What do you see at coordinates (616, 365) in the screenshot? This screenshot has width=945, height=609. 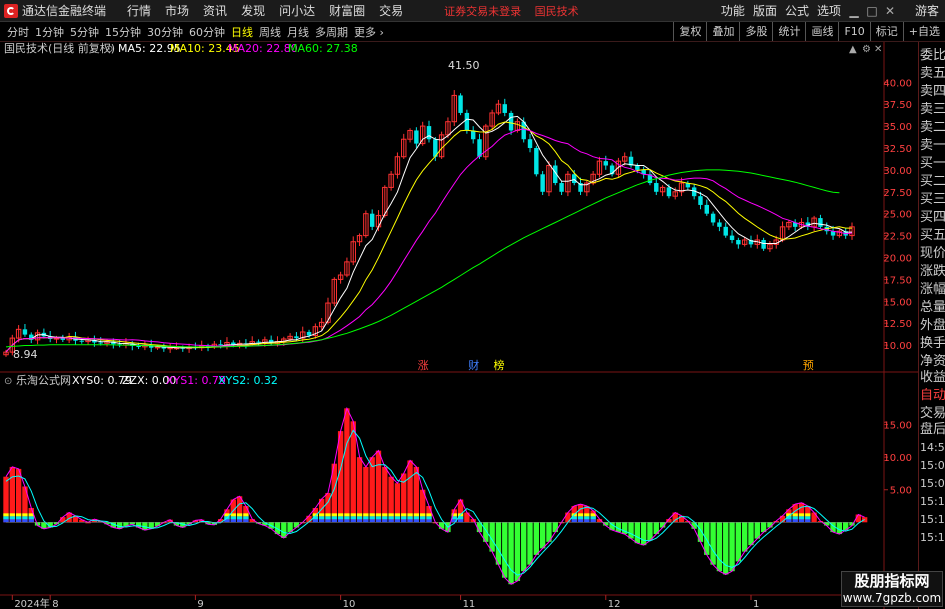 I see `event-markers: 涨 财榜 预` at bounding box center [616, 365].